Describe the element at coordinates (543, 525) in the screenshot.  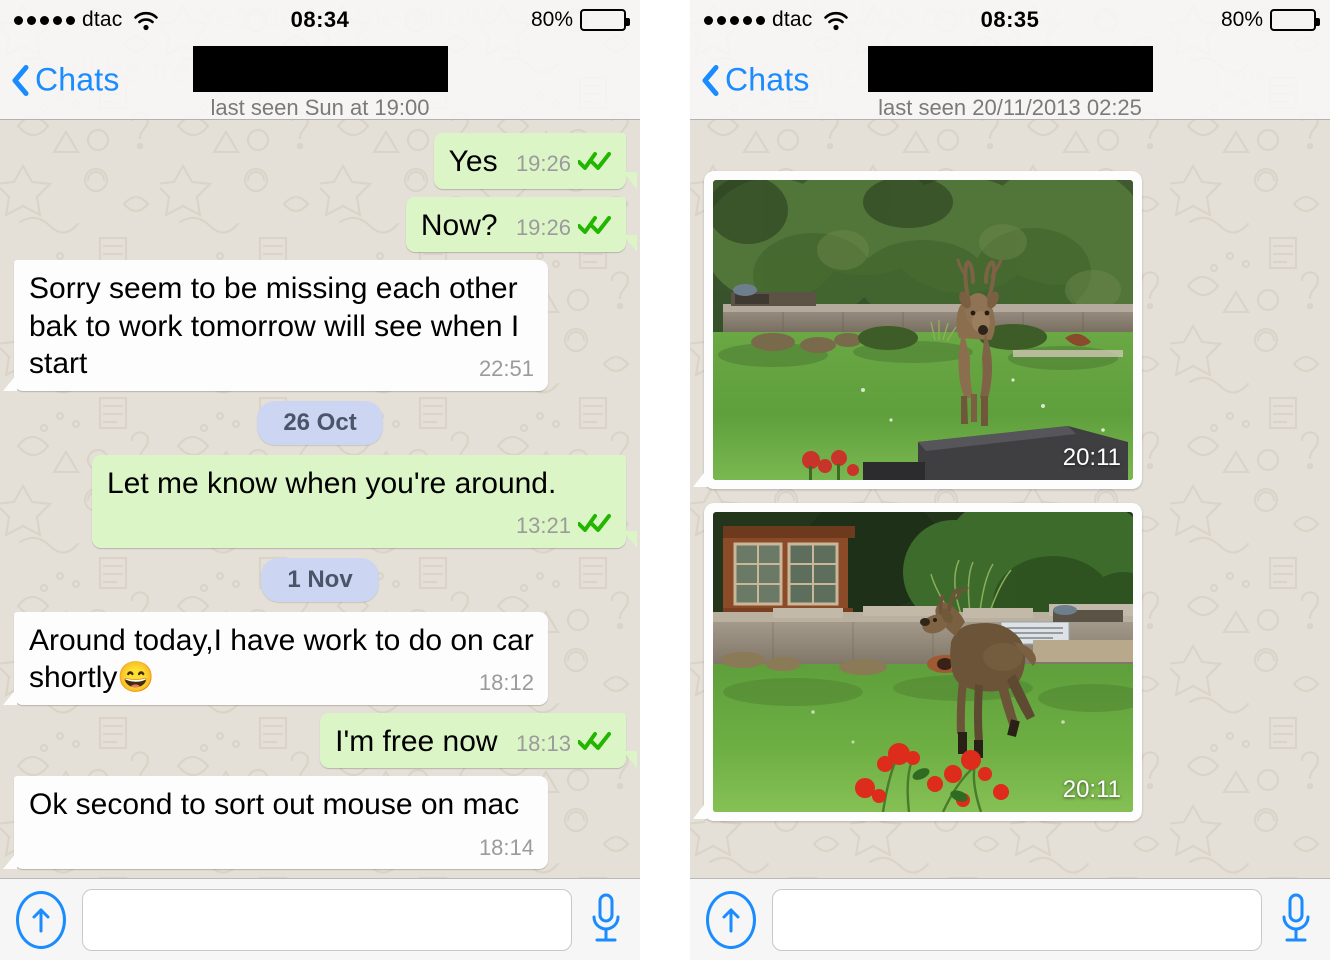
I see `message-time: 13:21` at that location.